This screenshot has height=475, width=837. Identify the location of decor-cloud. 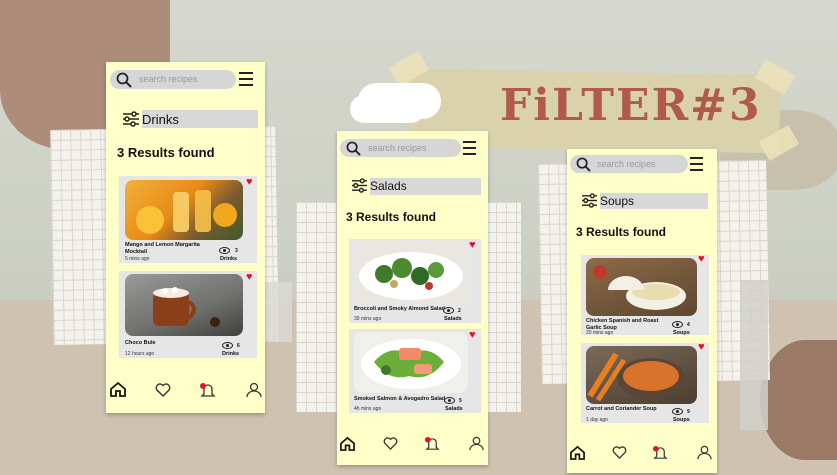
(387, 109).